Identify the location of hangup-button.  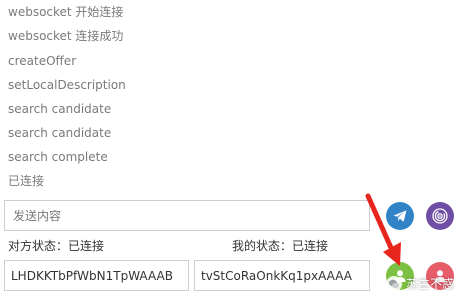
(440, 276).